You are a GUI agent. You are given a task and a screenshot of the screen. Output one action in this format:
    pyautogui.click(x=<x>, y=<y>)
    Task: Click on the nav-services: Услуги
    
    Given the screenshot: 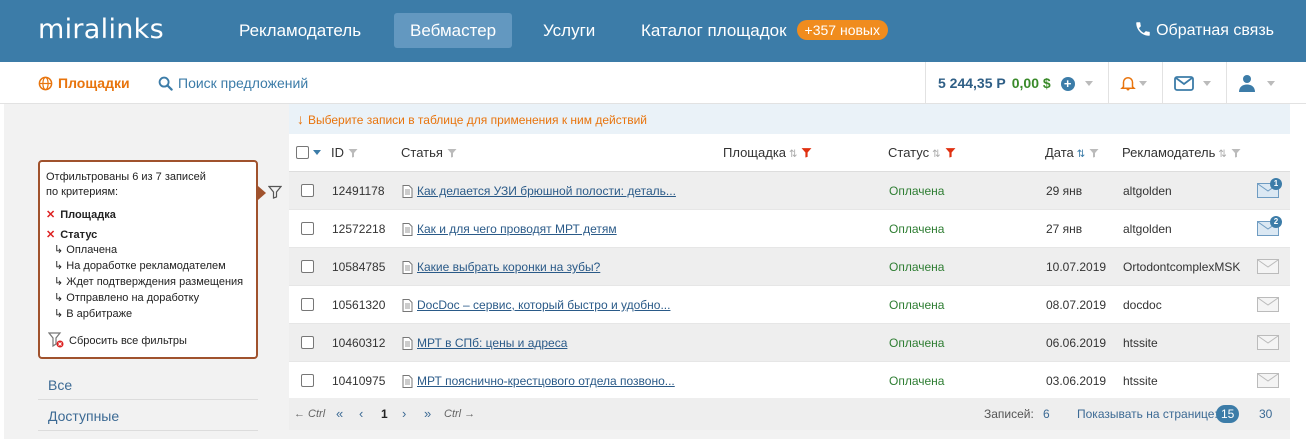 What is the action you would take?
    pyautogui.click(x=569, y=30)
    